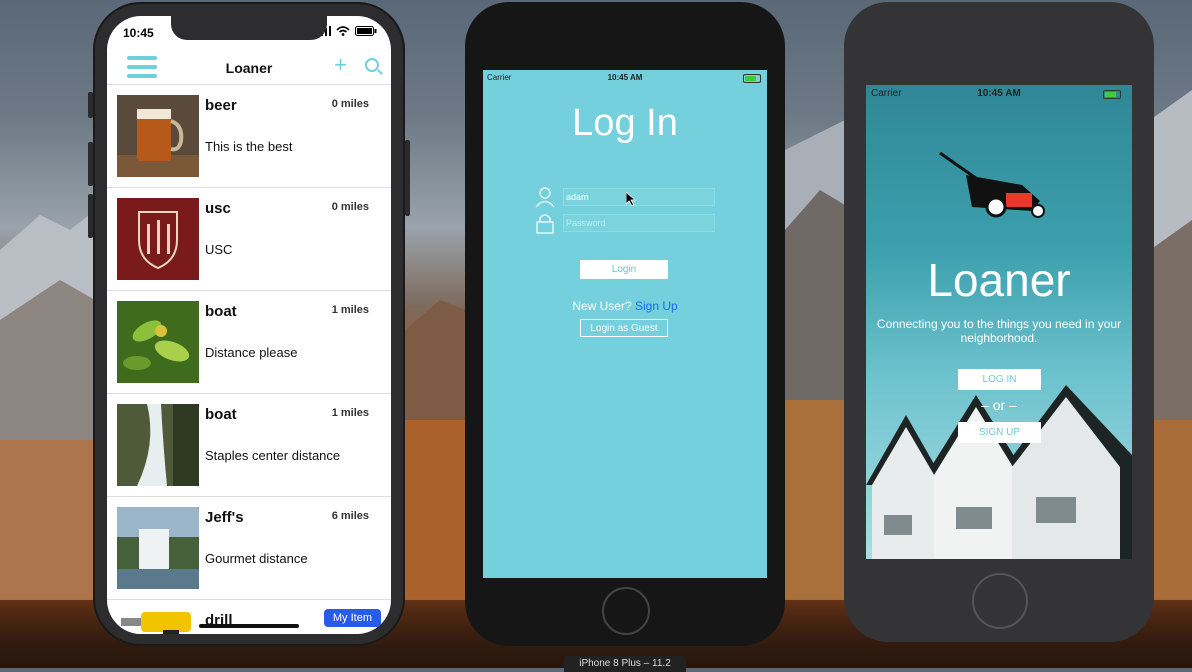  Describe the element at coordinates (625, 664) in the screenshot. I see `simulator-label: iPhone 8 Plus – 11.2` at that location.